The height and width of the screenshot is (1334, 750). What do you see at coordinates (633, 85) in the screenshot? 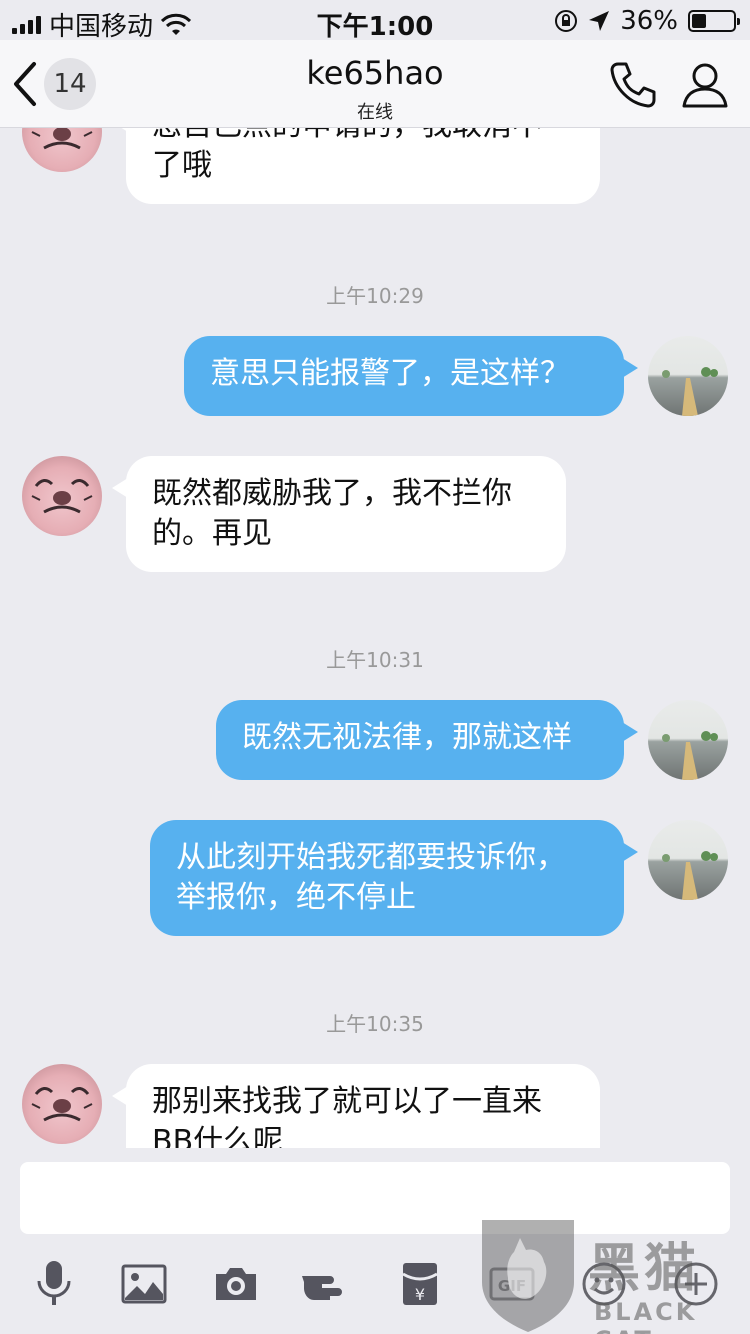
I see `phone-icon` at bounding box center [633, 85].